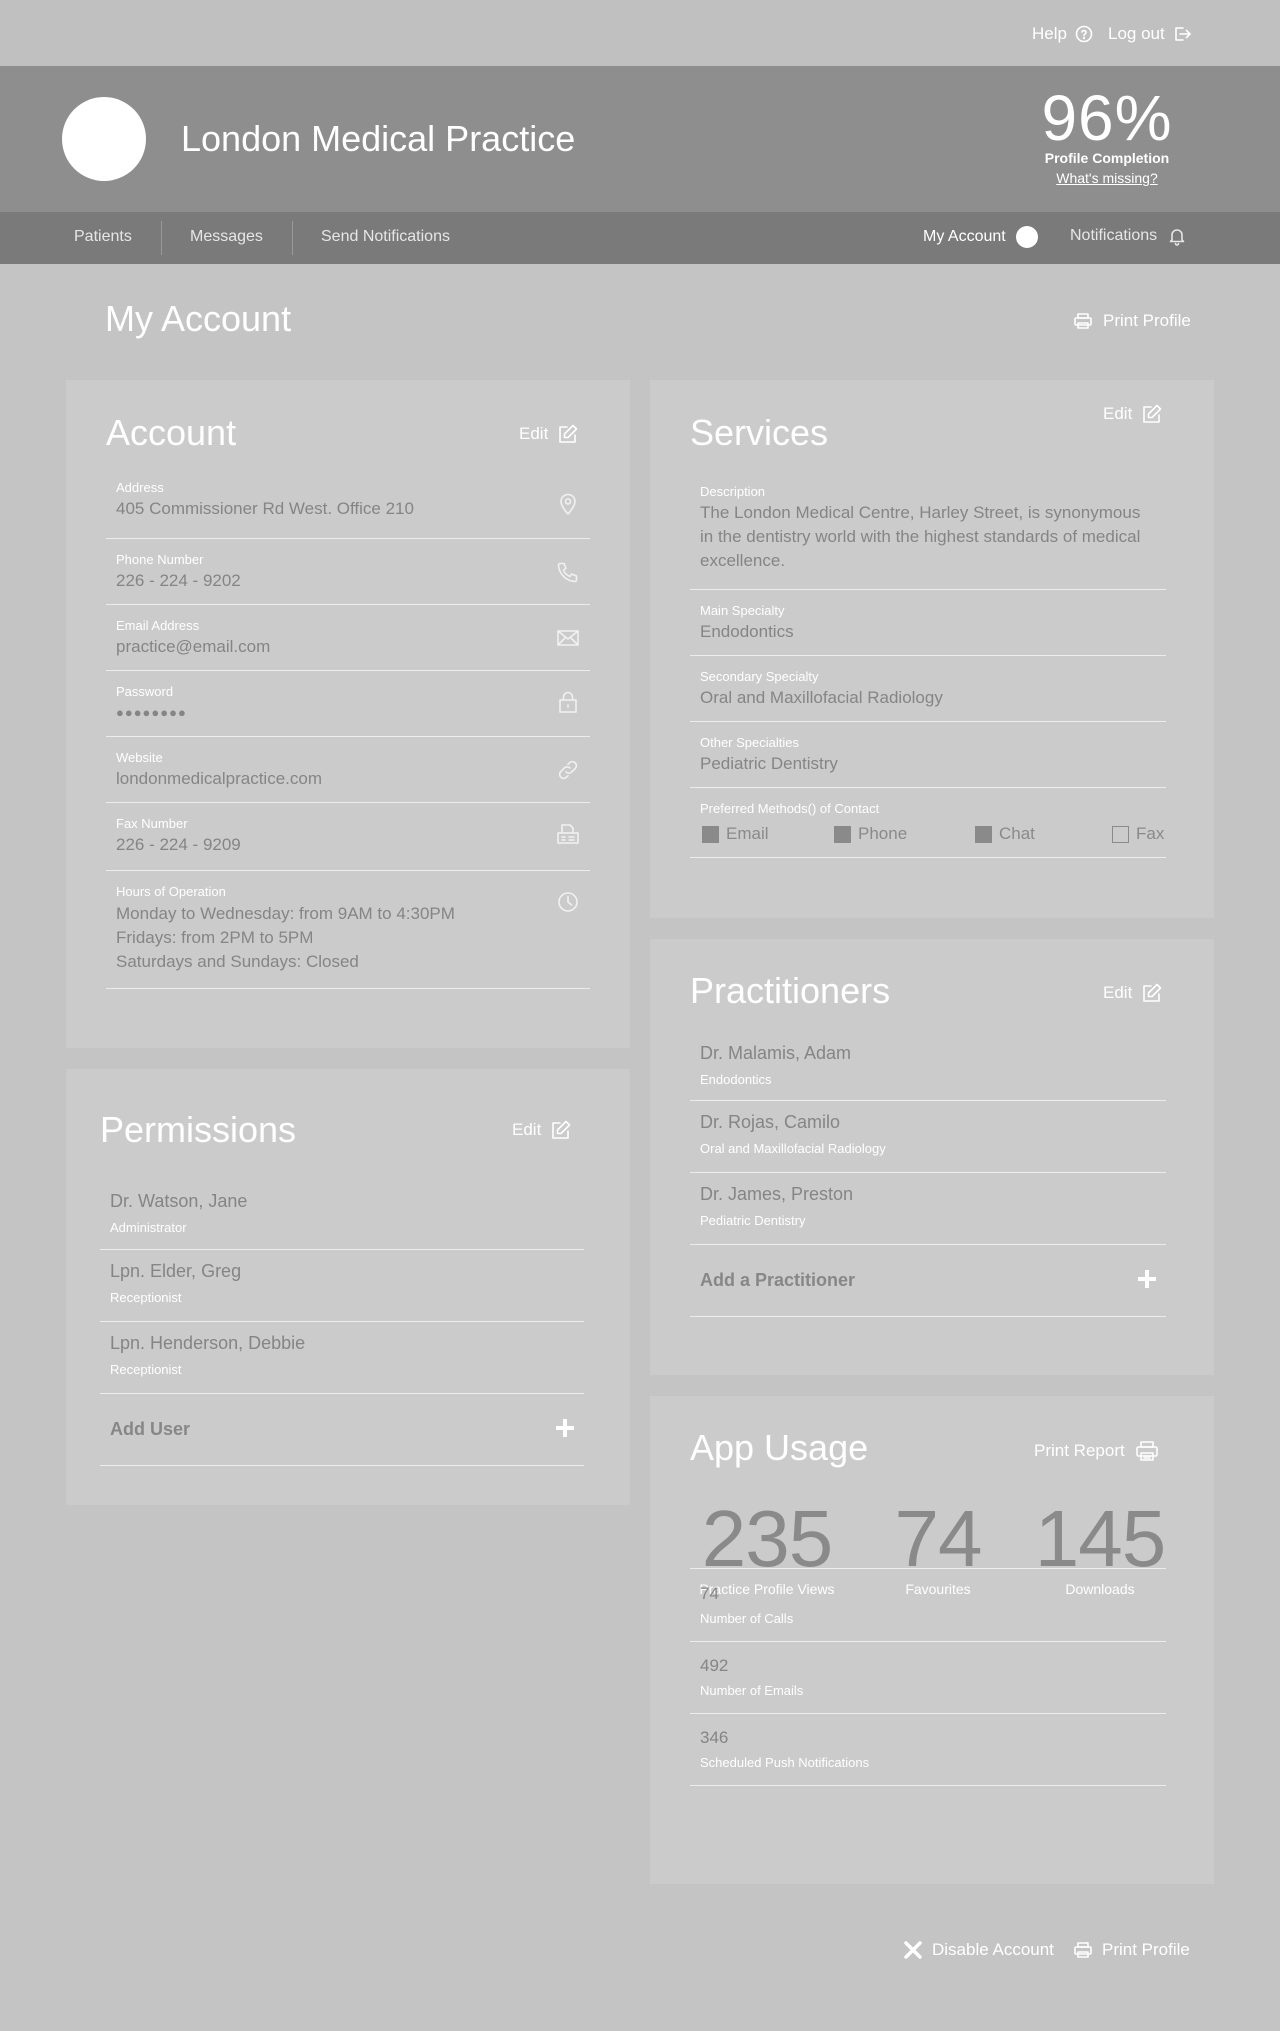 The height and width of the screenshot is (2031, 1280). Describe the element at coordinates (1147, 320) in the screenshot. I see `print-profile-label: Print Profile` at that location.